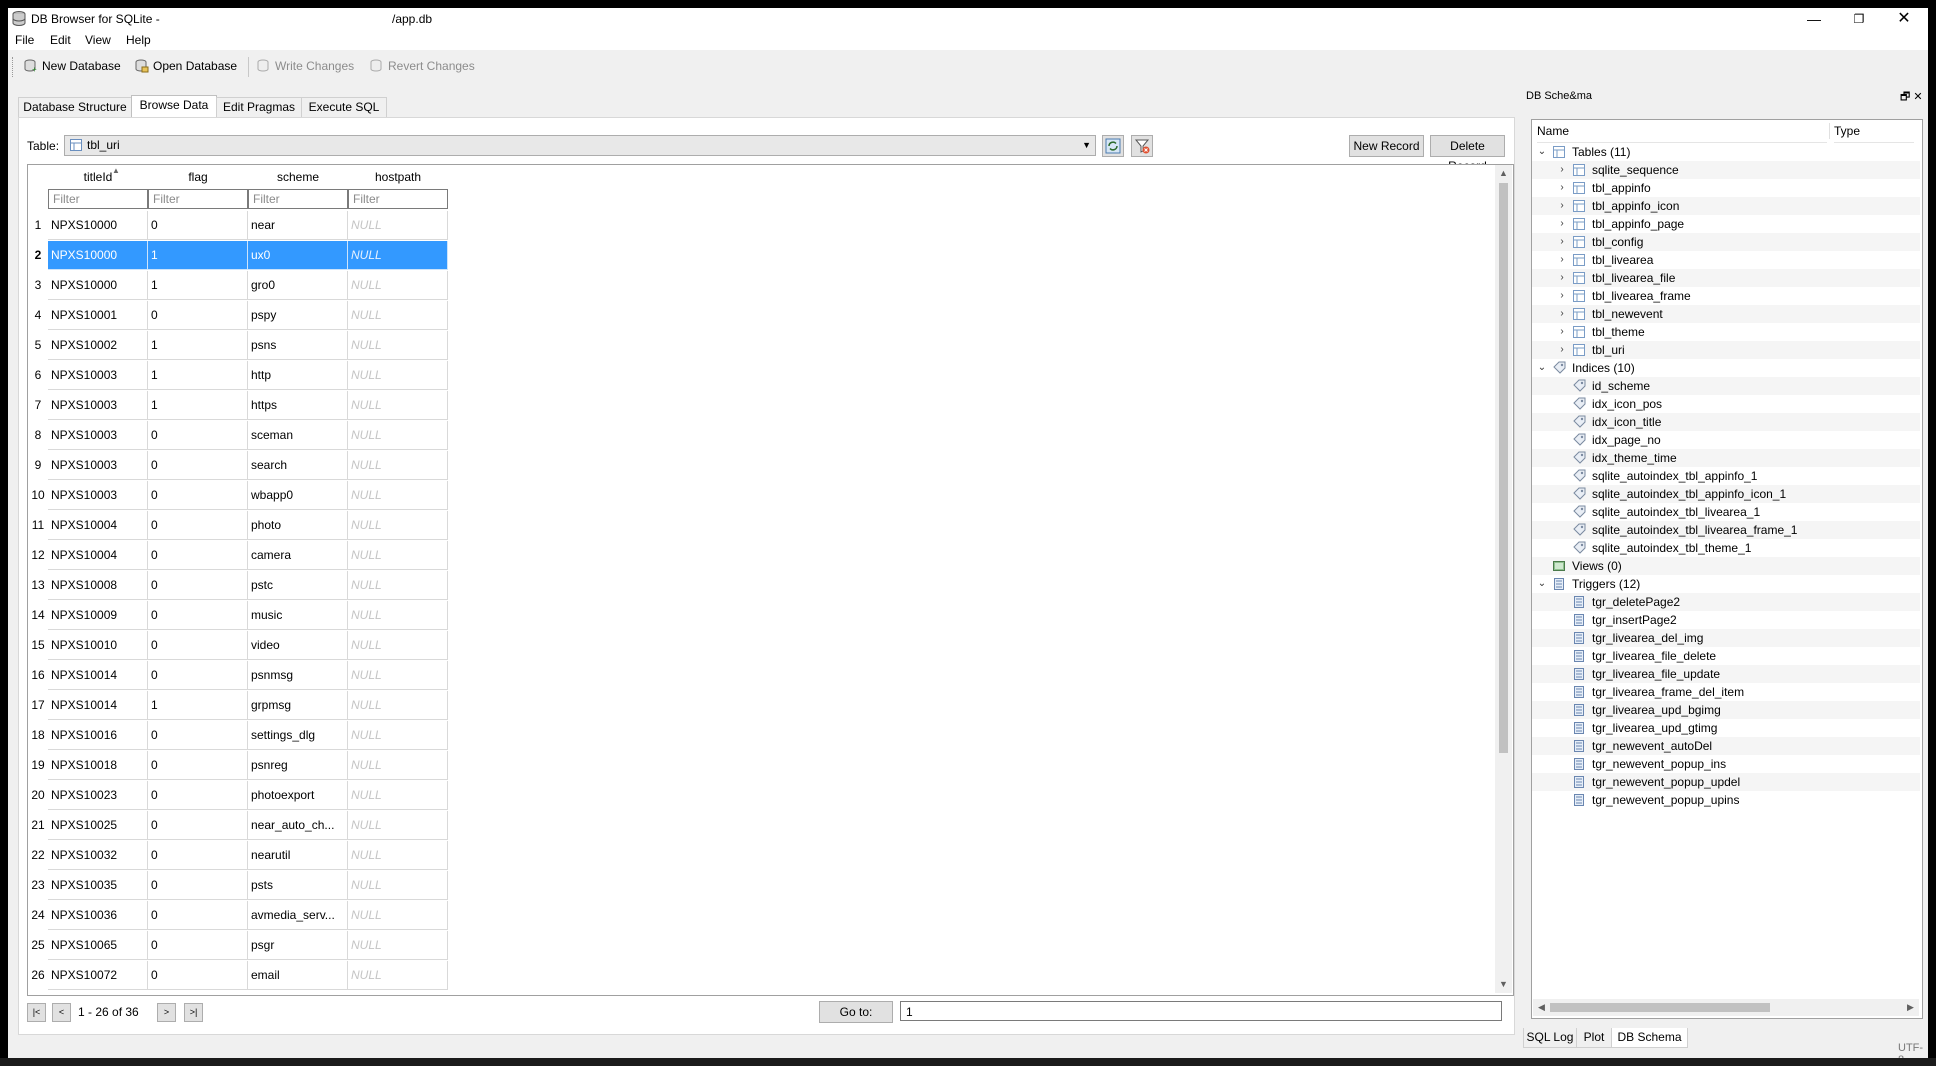  What do you see at coordinates (198, 199) in the screenshot?
I see `filter-input-flag: Filter` at bounding box center [198, 199].